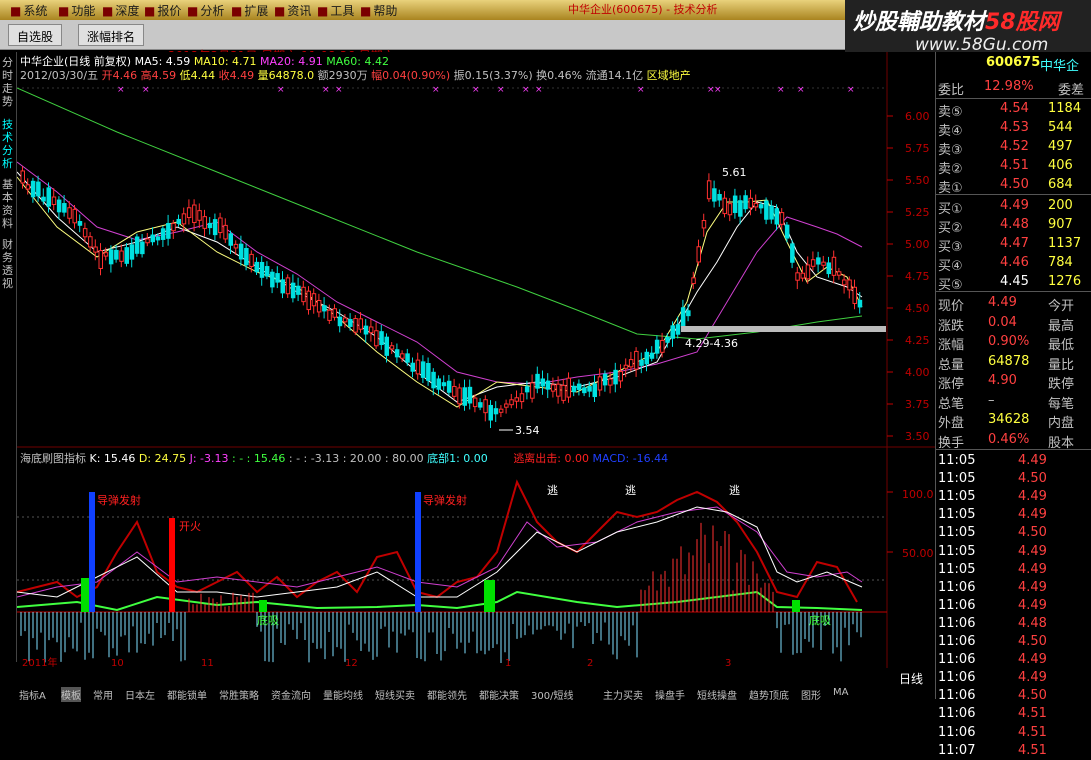 The height and width of the screenshot is (760, 1091). I want to click on menu-function: ■ 功能, so click(76, 10).